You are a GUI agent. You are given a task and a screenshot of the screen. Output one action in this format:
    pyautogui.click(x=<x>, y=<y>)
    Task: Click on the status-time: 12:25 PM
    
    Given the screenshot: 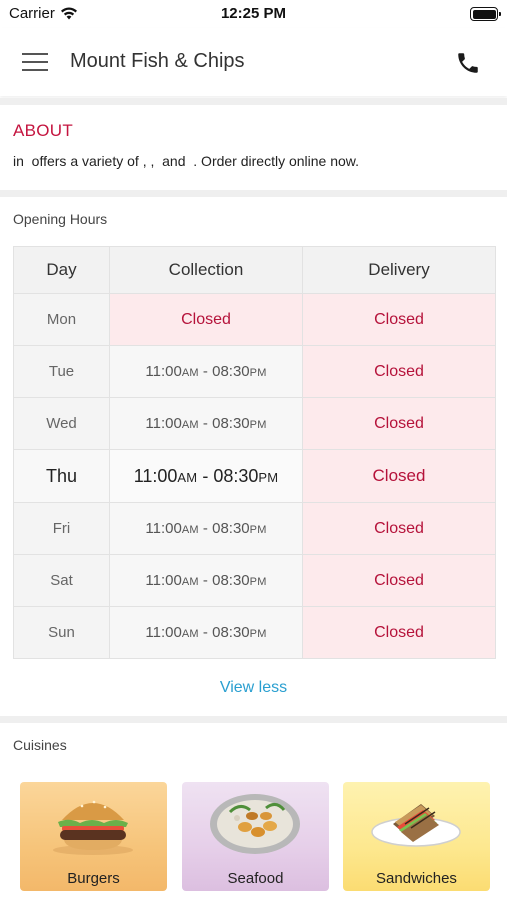 What is the action you would take?
    pyautogui.click(x=253, y=13)
    